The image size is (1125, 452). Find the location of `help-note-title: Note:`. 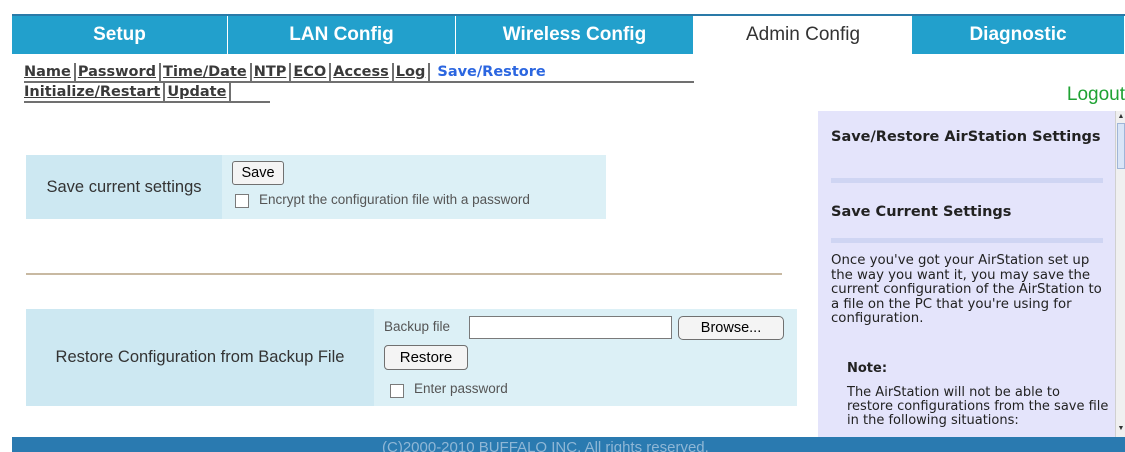

help-note-title: Note: is located at coordinates (867, 368).